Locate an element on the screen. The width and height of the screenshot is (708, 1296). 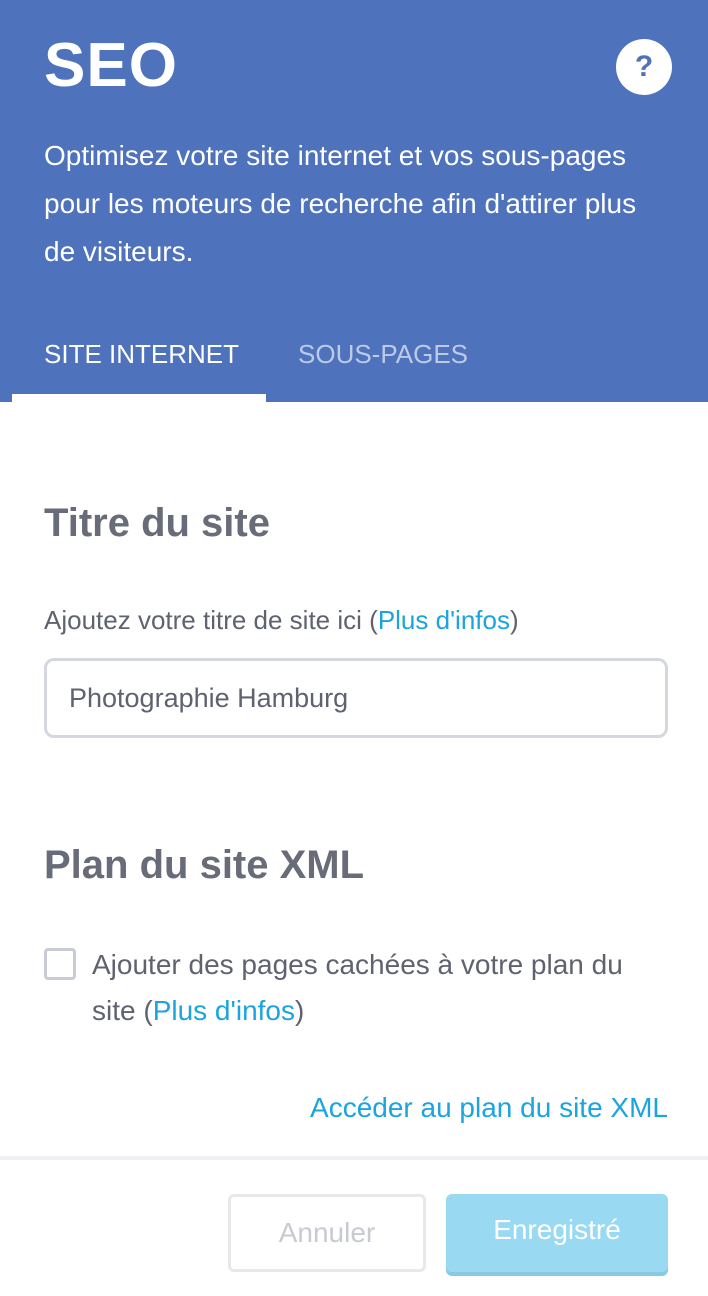
site-title-label-text: Ajoutez votre titre de site ici ( is located at coordinates (211, 620).